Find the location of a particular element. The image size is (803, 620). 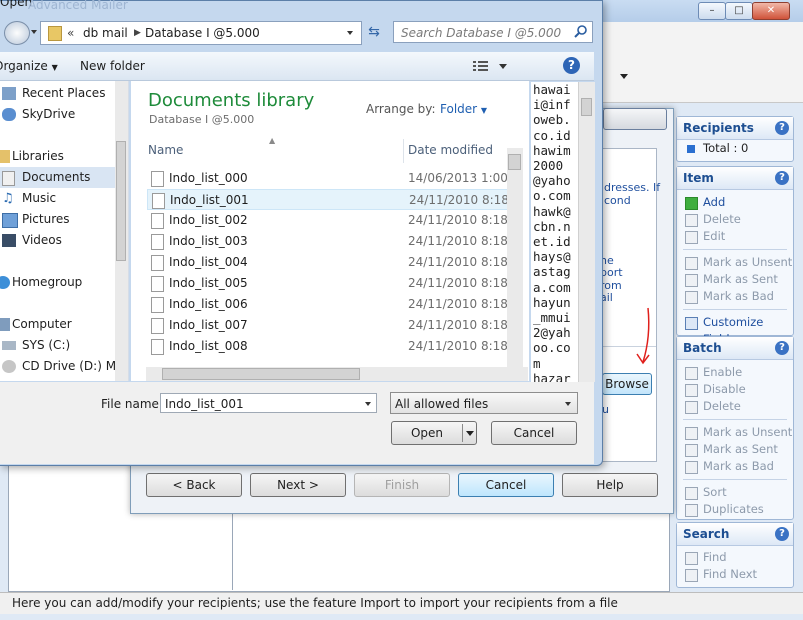

item-customize-fields: Customize Fields is located at coordinates (735, 330).